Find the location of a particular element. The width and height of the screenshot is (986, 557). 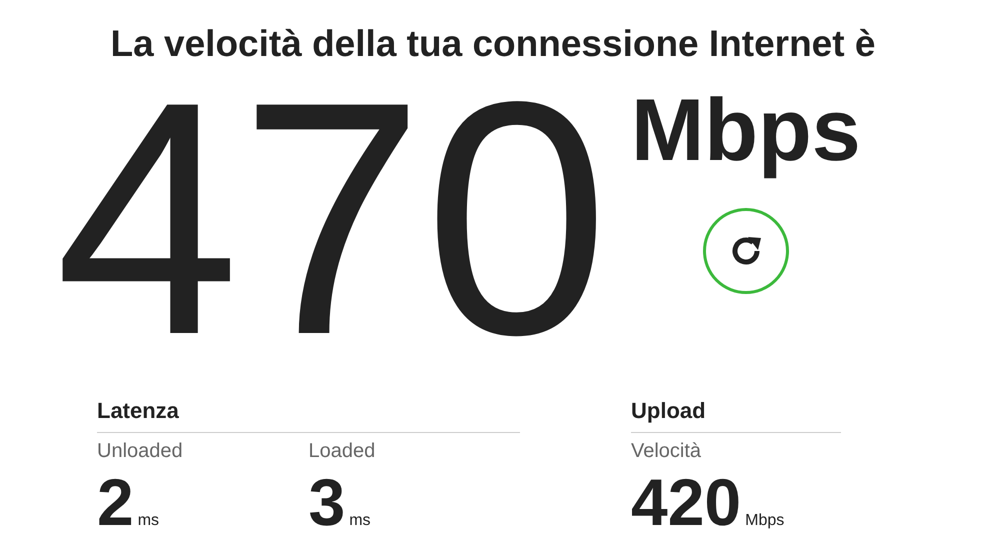

metric-unit: Mbps is located at coordinates (764, 521).